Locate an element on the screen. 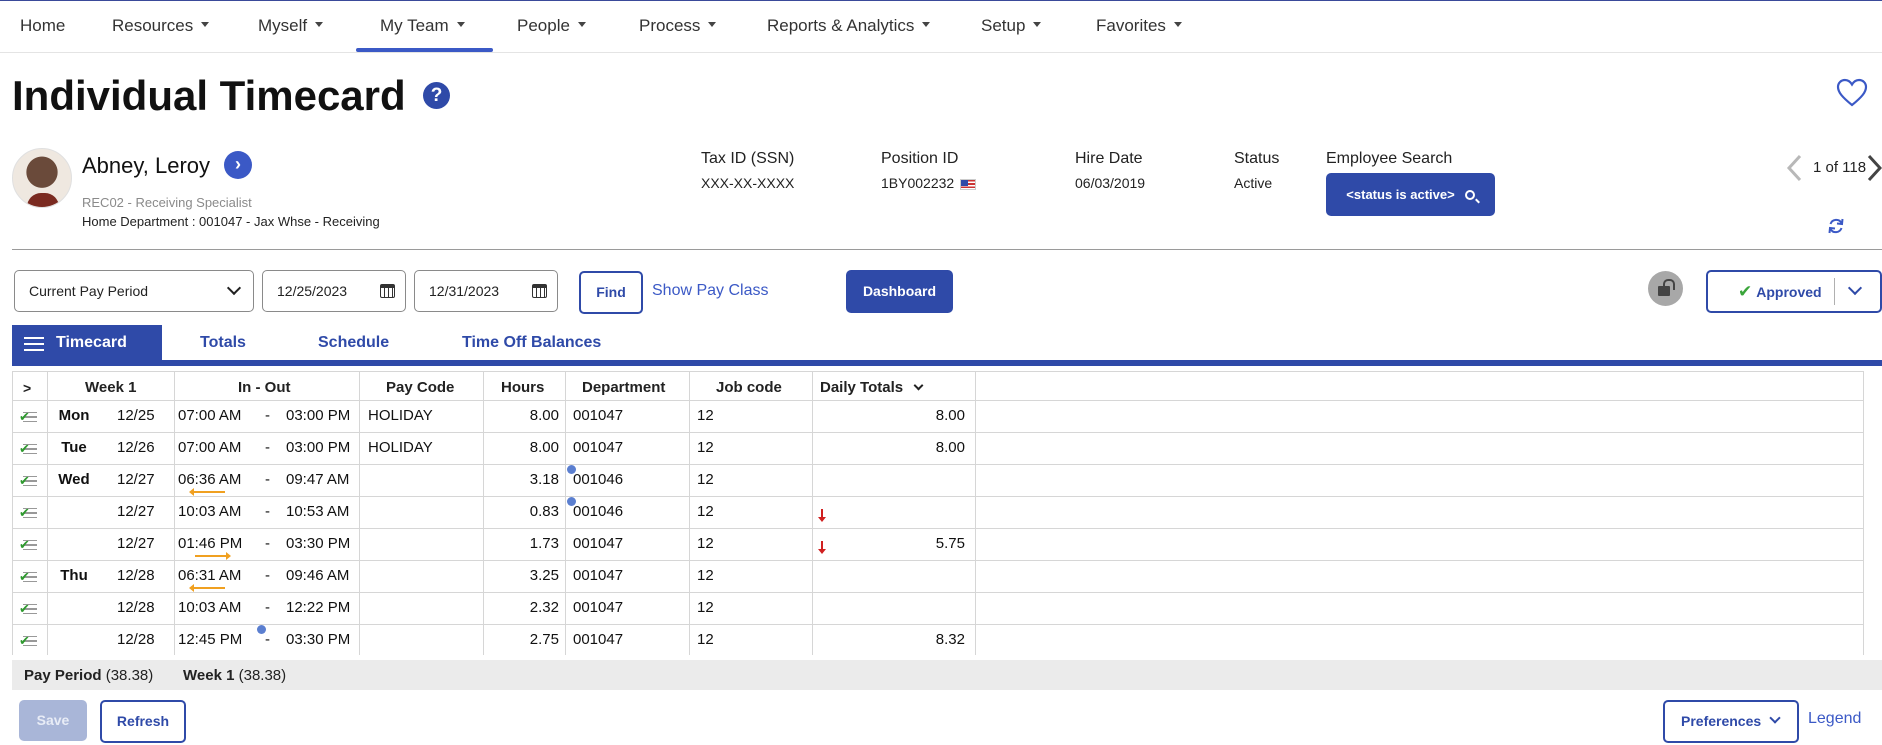 The image size is (1882, 745). preferences-button: Preferences is located at coordinates (1731, 721).